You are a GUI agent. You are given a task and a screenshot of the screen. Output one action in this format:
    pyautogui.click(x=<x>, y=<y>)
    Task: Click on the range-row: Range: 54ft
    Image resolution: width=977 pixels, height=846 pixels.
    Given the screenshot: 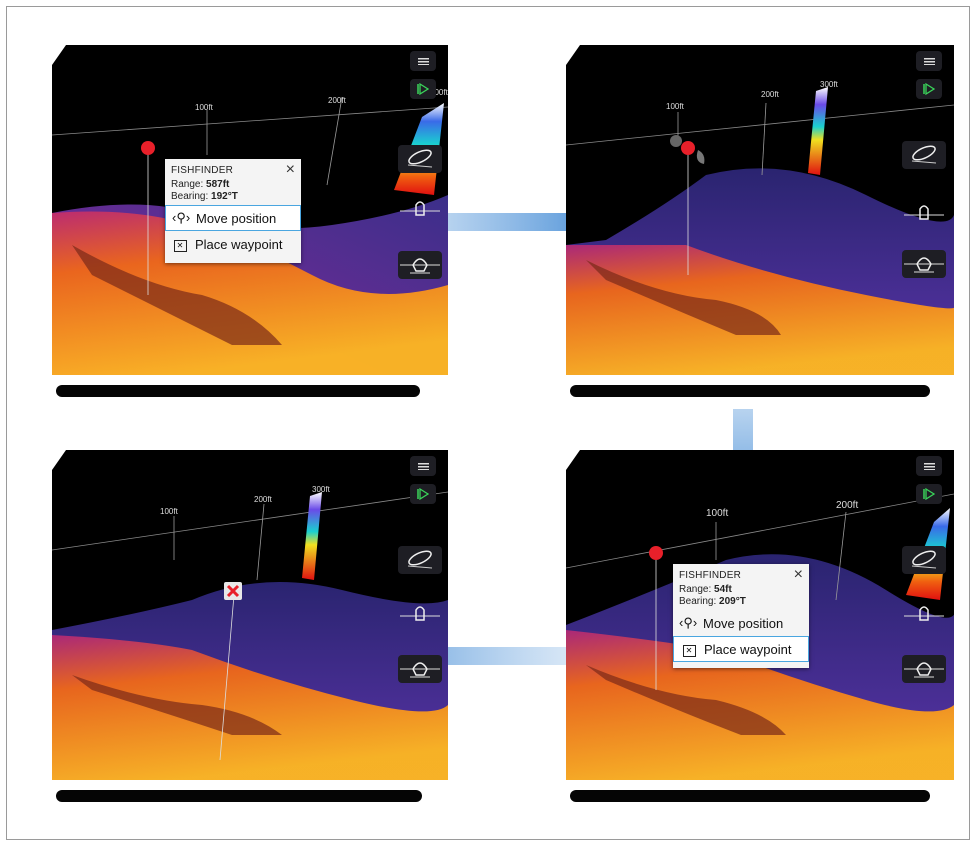 What is the action you would take?
    pyautogui.click(x=705, y=589)
    